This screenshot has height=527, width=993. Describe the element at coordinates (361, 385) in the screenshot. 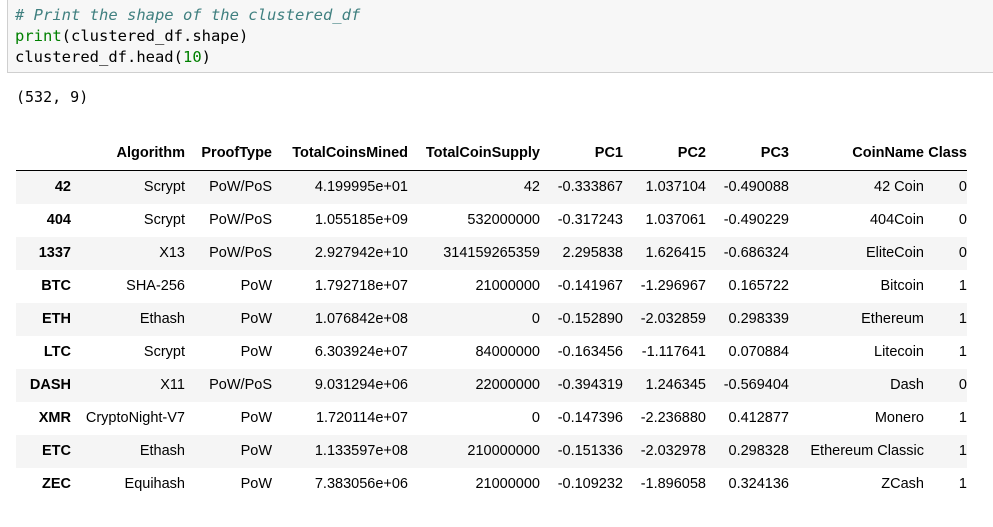

I see `table-cell: 9.031294e+06` at that location.